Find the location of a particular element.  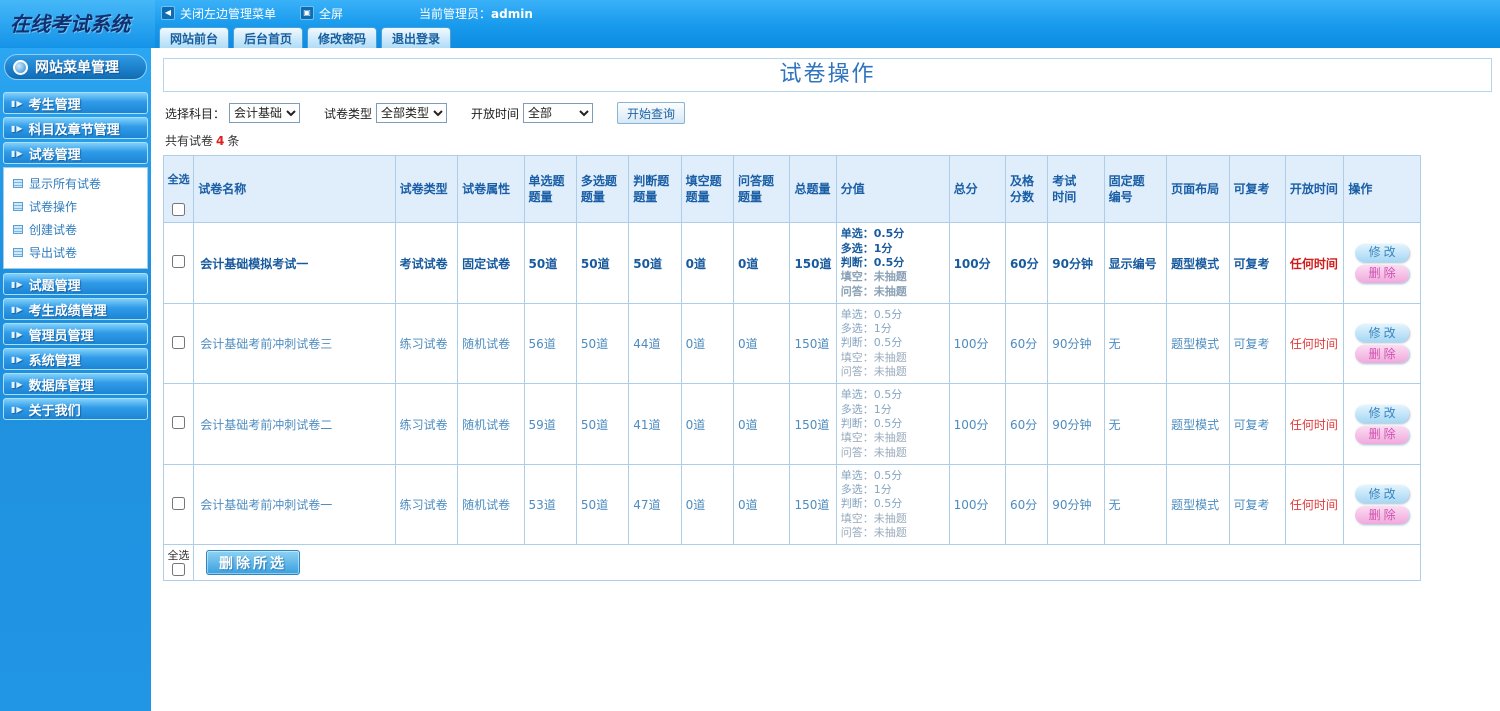

th-single-count: 单选题 题量 is located at coordinates (550, 189).